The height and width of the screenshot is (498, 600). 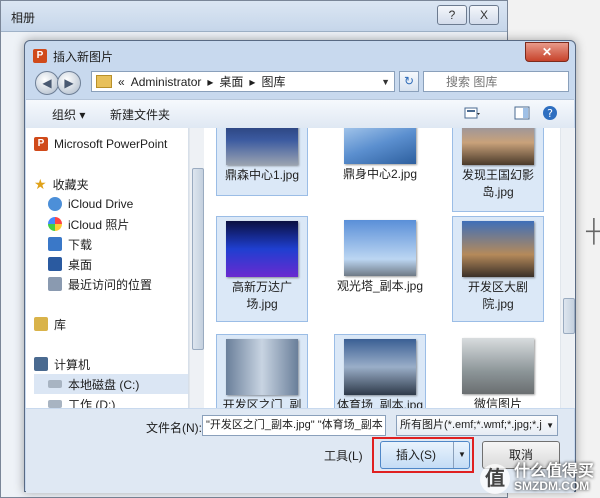 I want to click on library-icon, so click(x=41, y=324).